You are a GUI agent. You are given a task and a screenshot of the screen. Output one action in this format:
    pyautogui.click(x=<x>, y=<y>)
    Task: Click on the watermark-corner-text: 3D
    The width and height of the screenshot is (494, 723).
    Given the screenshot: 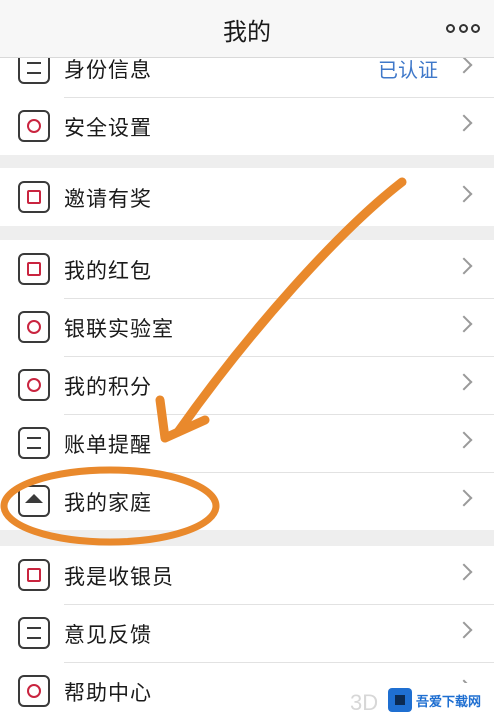 What is the action you would take?
    pyautogui.click(x=364, y=702)
    